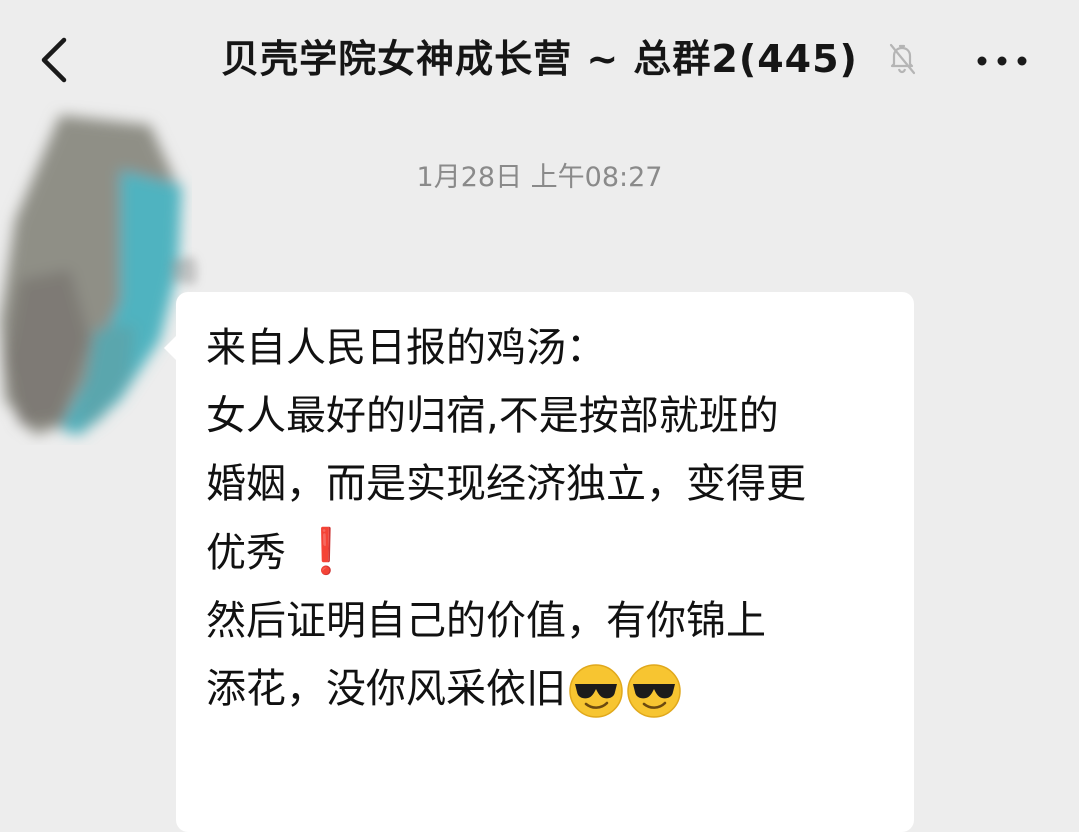 The image size is (1079, 832). Describe the element at coordinates (492, 416) in the screenshot. I see `message-line: 女人最好的归宿,不是按部就班的` at that location.